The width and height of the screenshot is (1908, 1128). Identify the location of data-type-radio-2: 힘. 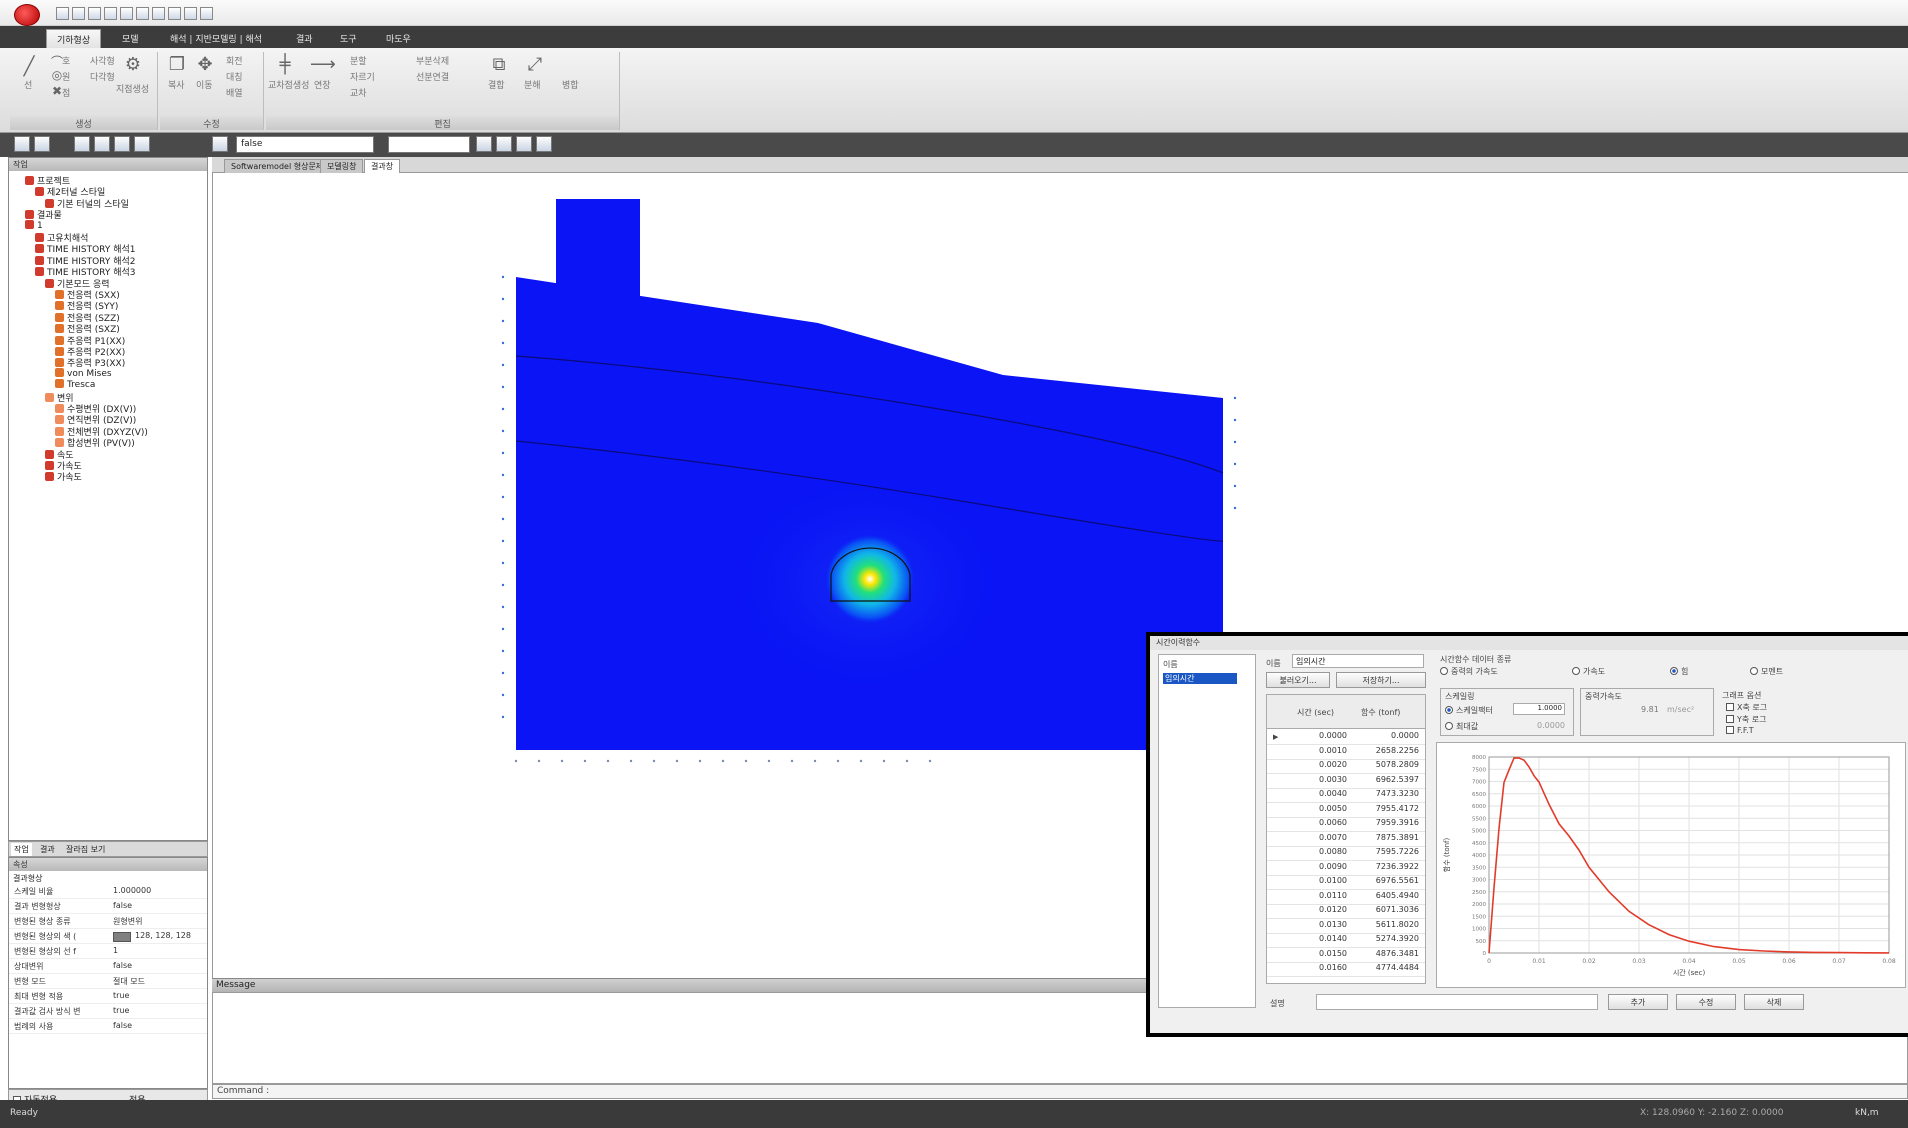
(1679, 671).